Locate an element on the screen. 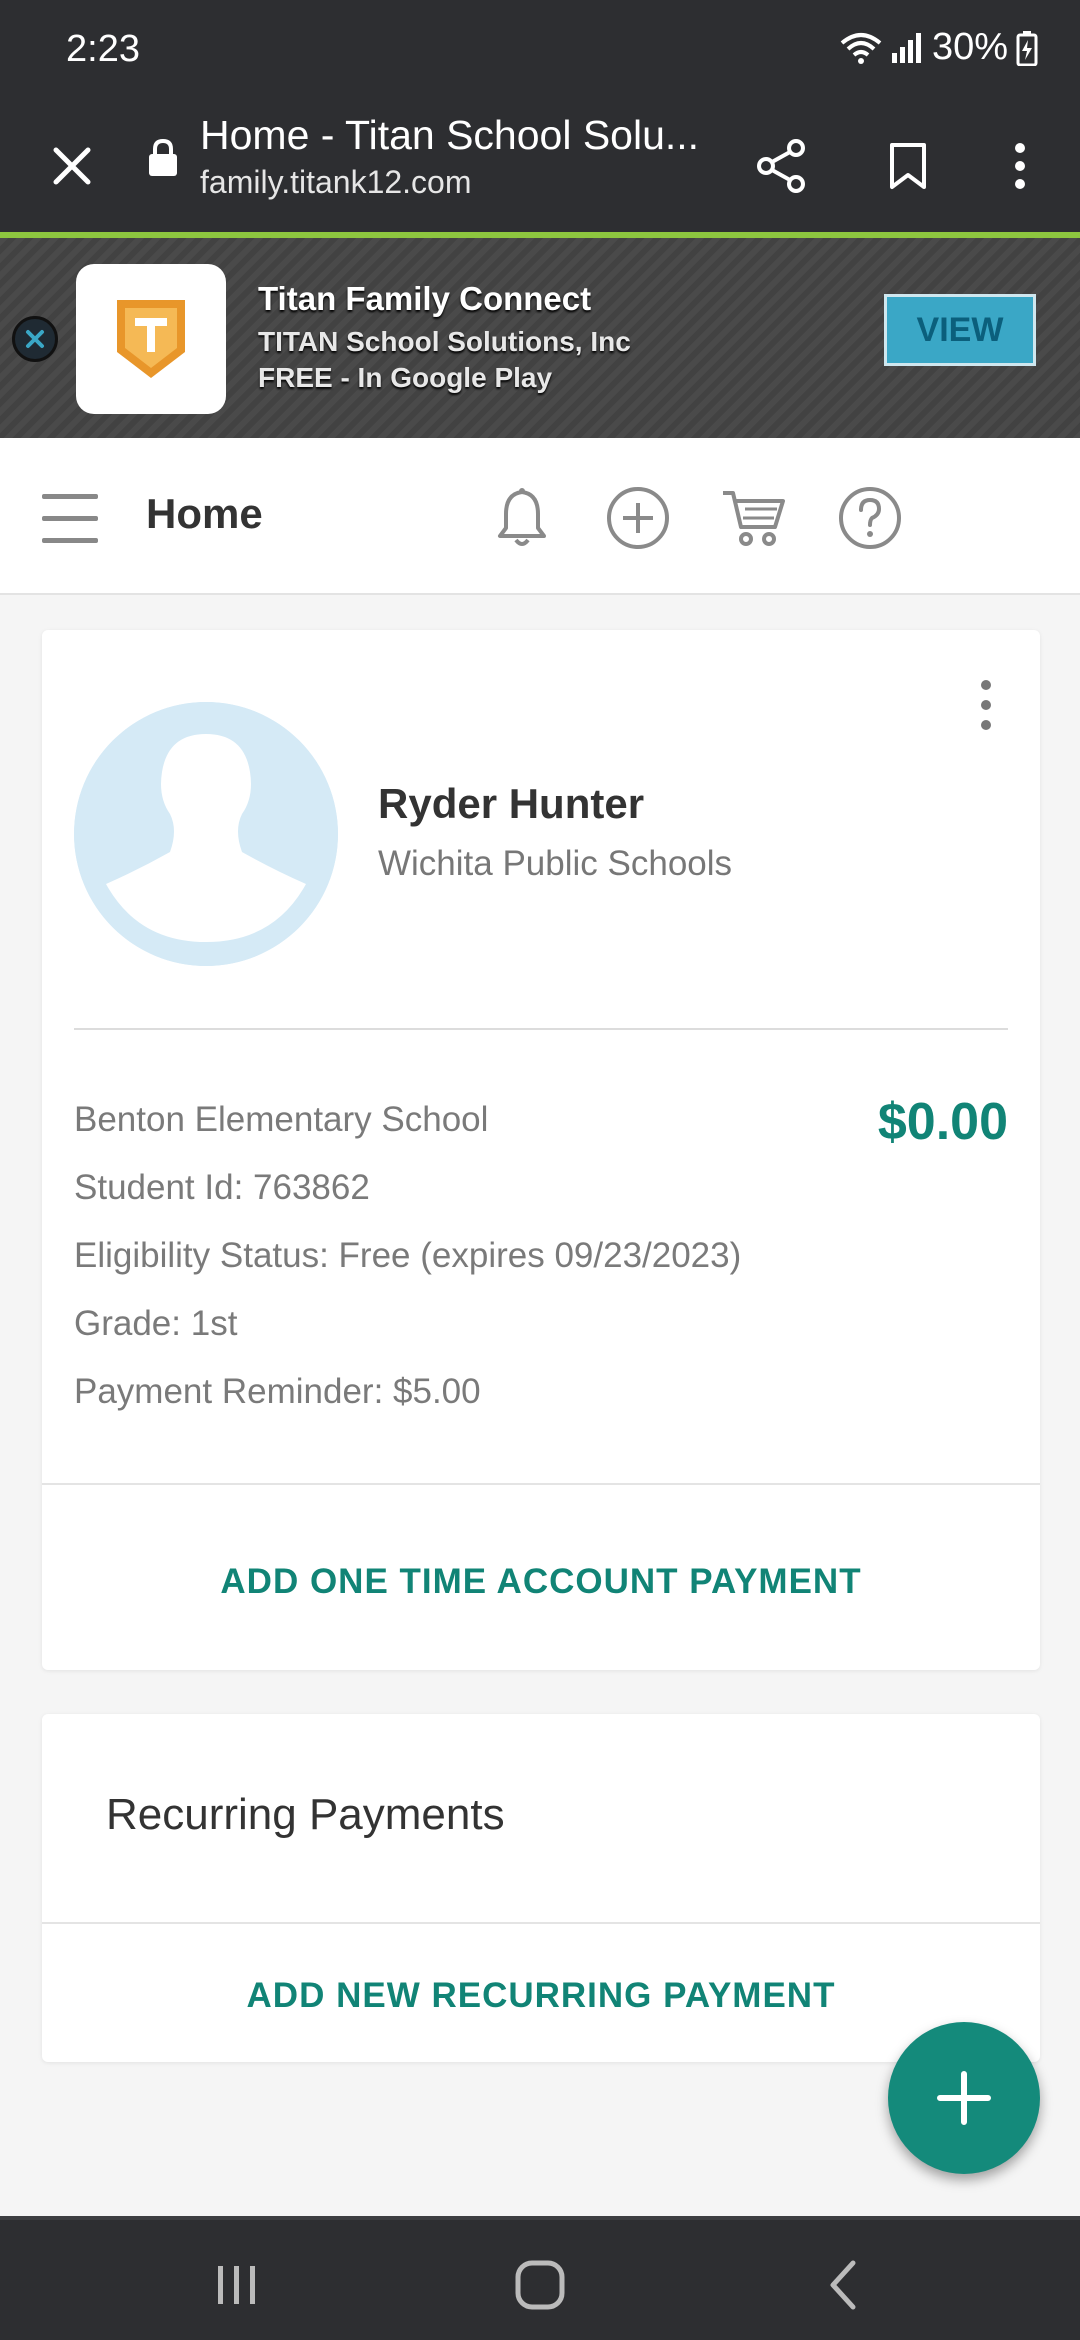 This screenshot has width=1080, height=2340. home-button is located at coordinates (540, 2285).